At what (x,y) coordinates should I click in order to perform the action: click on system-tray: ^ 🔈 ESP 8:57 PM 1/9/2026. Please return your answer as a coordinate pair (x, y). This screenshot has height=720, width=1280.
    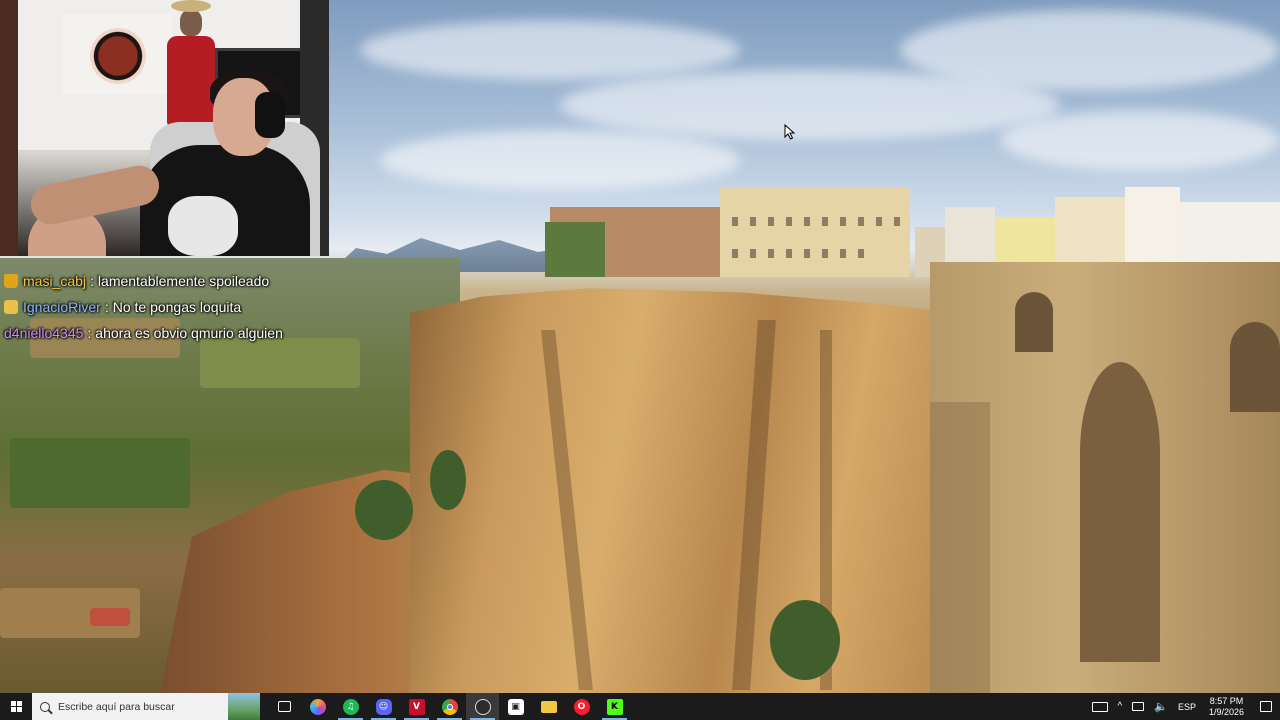
    Looking at the image, I should click on (1183, 706).